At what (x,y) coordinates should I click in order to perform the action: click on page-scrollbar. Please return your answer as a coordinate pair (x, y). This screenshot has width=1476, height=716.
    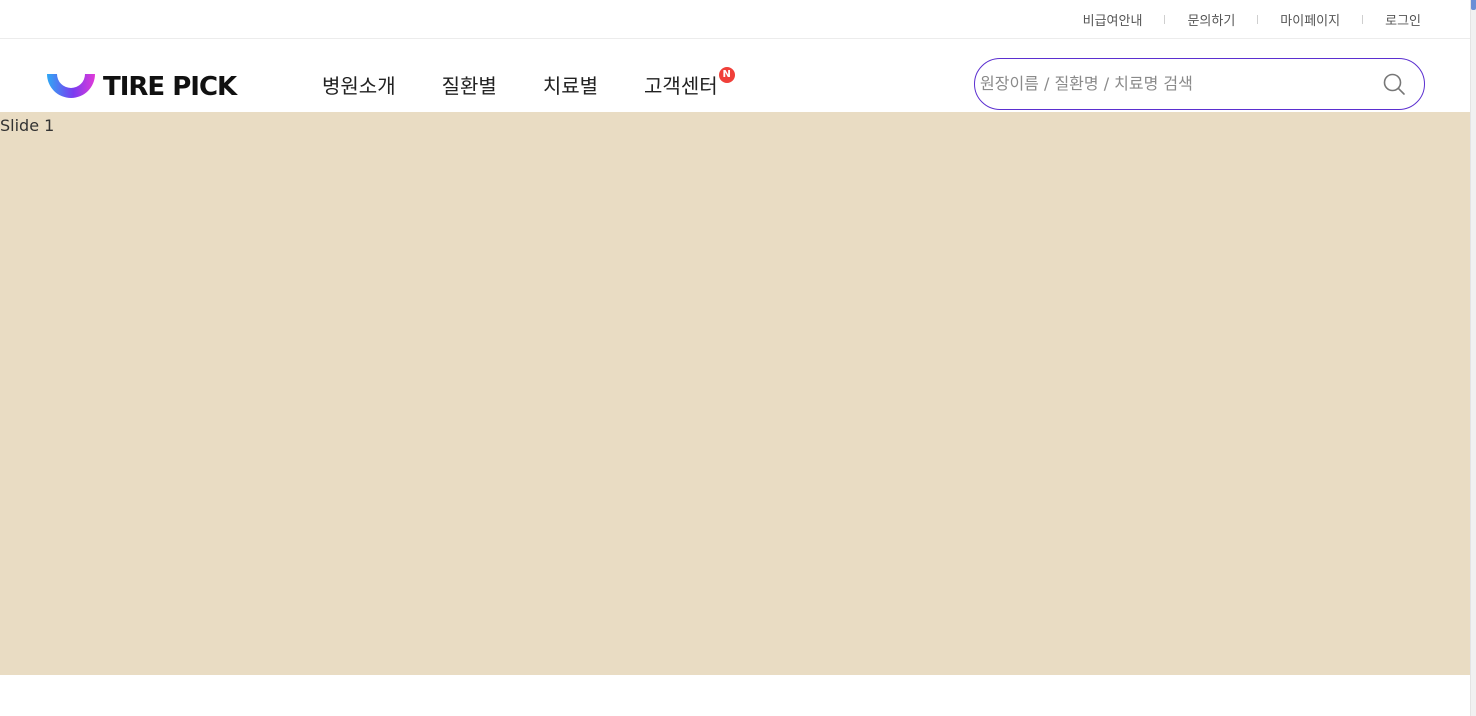
    Looking at the image, I should click on (1473, 358).